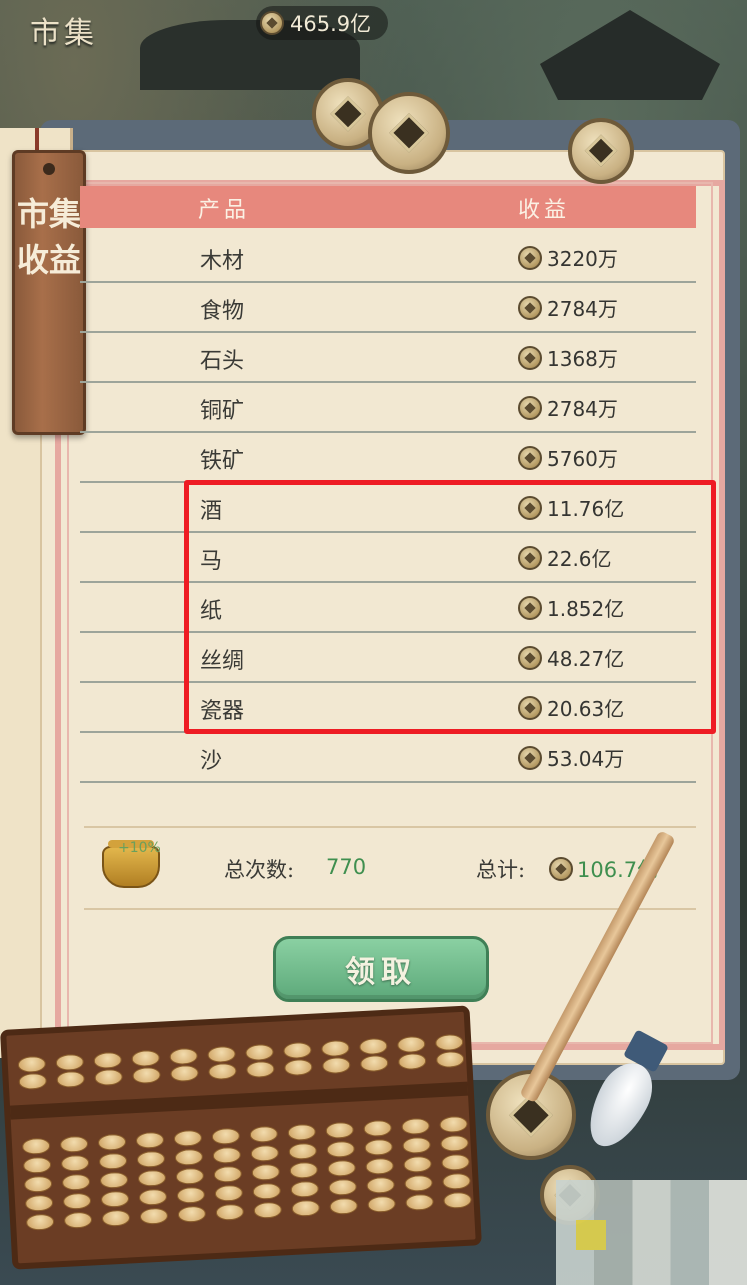  Describe the element at coordinates (224, 210) in the screenshot. I see `column-header-product: 产品` at that location.